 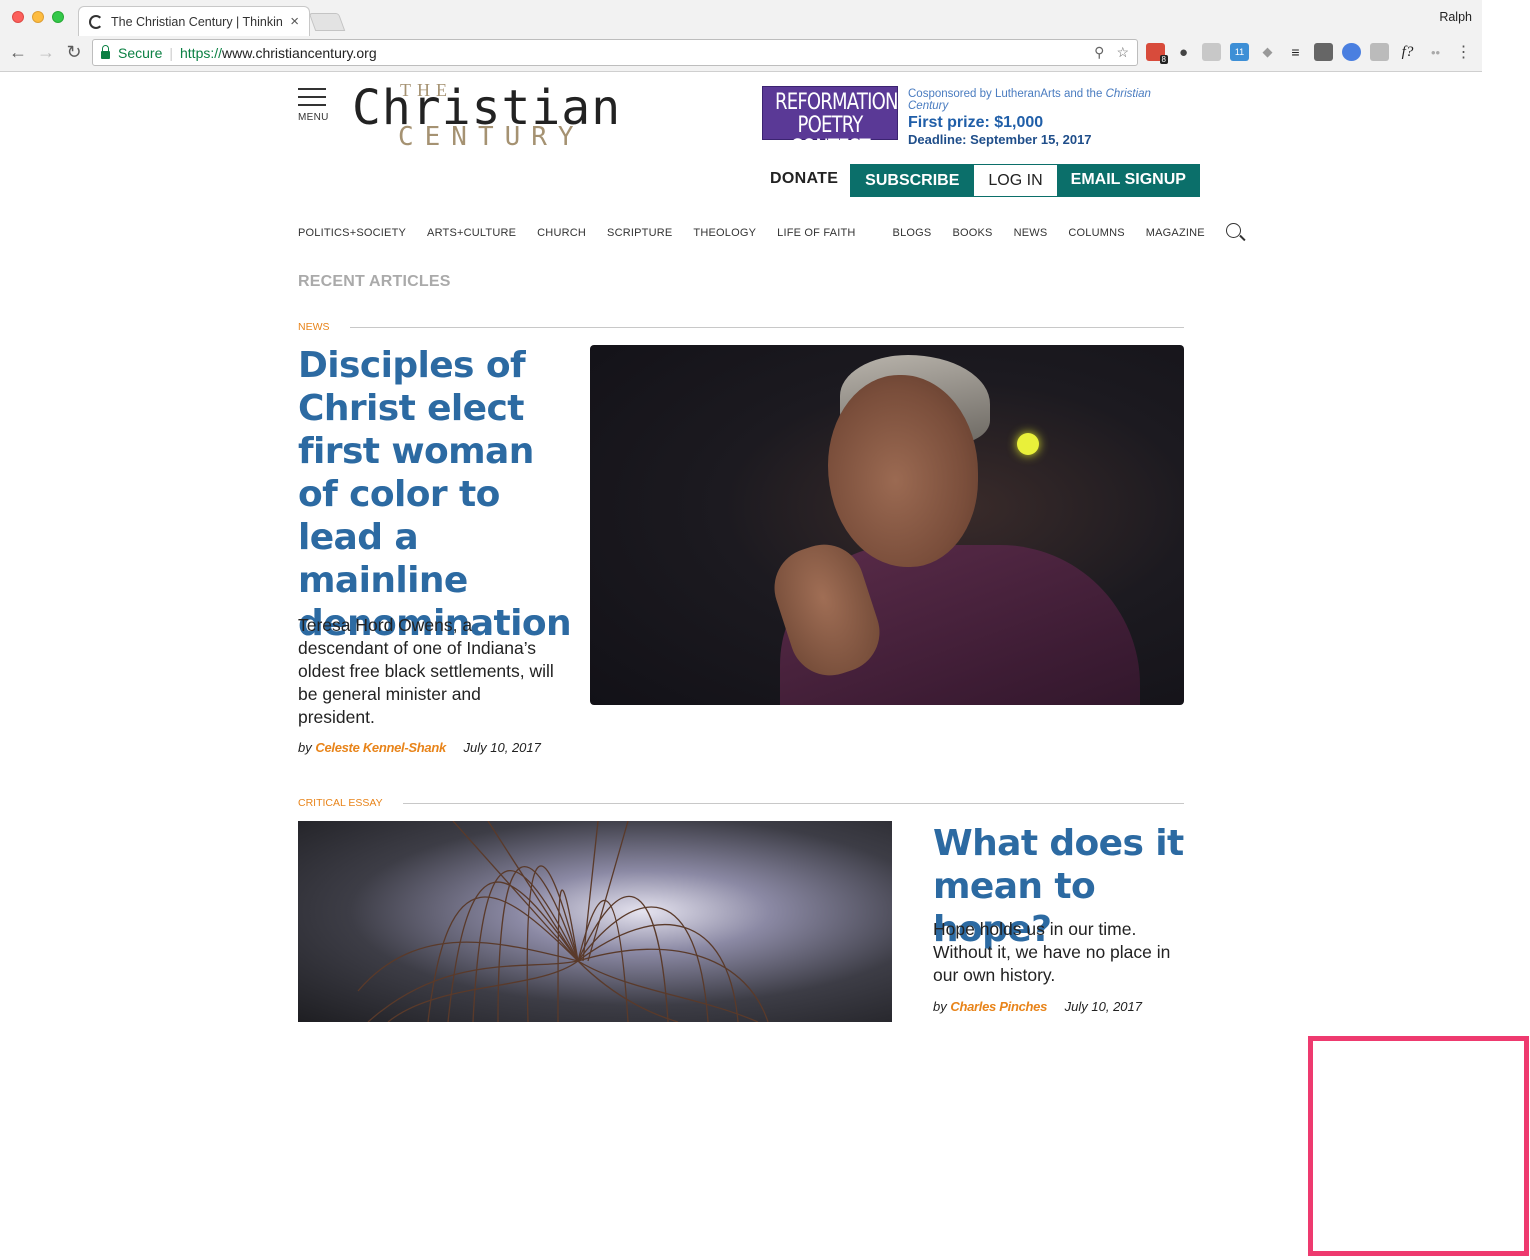 I want to click on todo-extension-icon: 8, so click(x=1157, y=53).